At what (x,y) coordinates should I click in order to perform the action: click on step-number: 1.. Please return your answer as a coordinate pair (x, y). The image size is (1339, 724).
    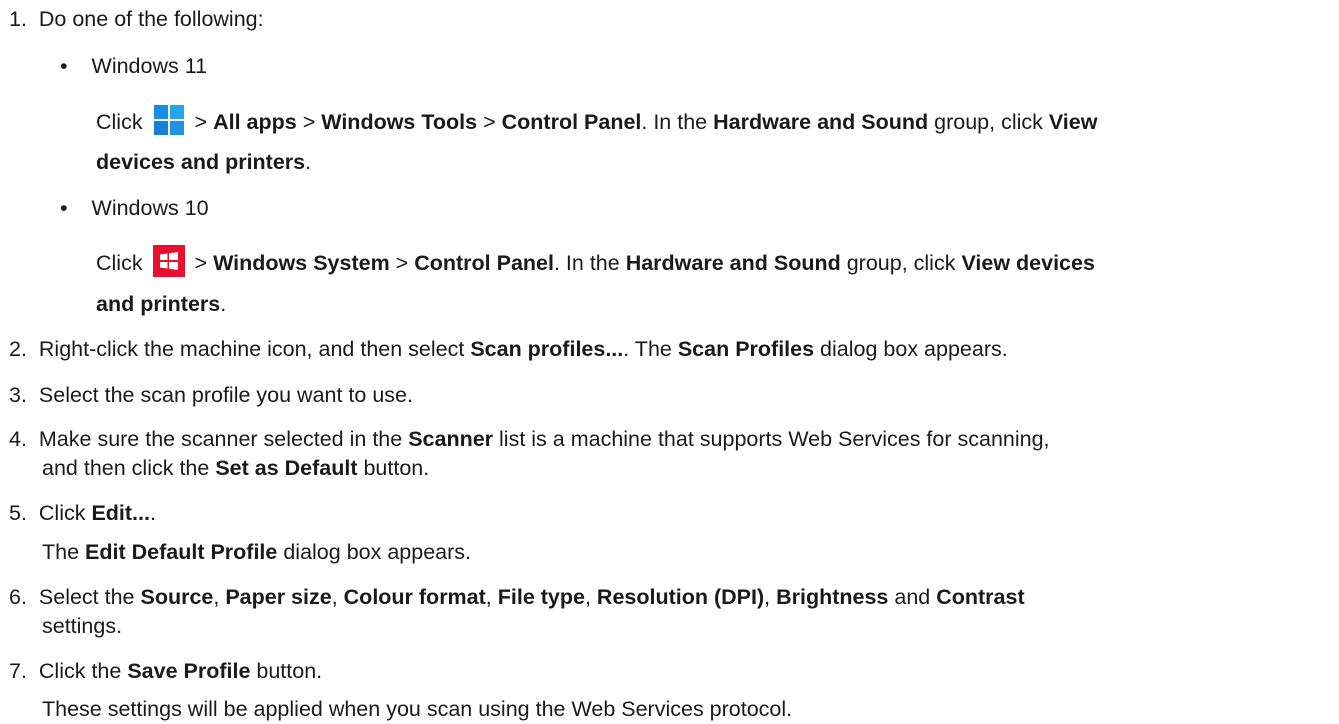
    Looking at the image, I should click on (18, 19).